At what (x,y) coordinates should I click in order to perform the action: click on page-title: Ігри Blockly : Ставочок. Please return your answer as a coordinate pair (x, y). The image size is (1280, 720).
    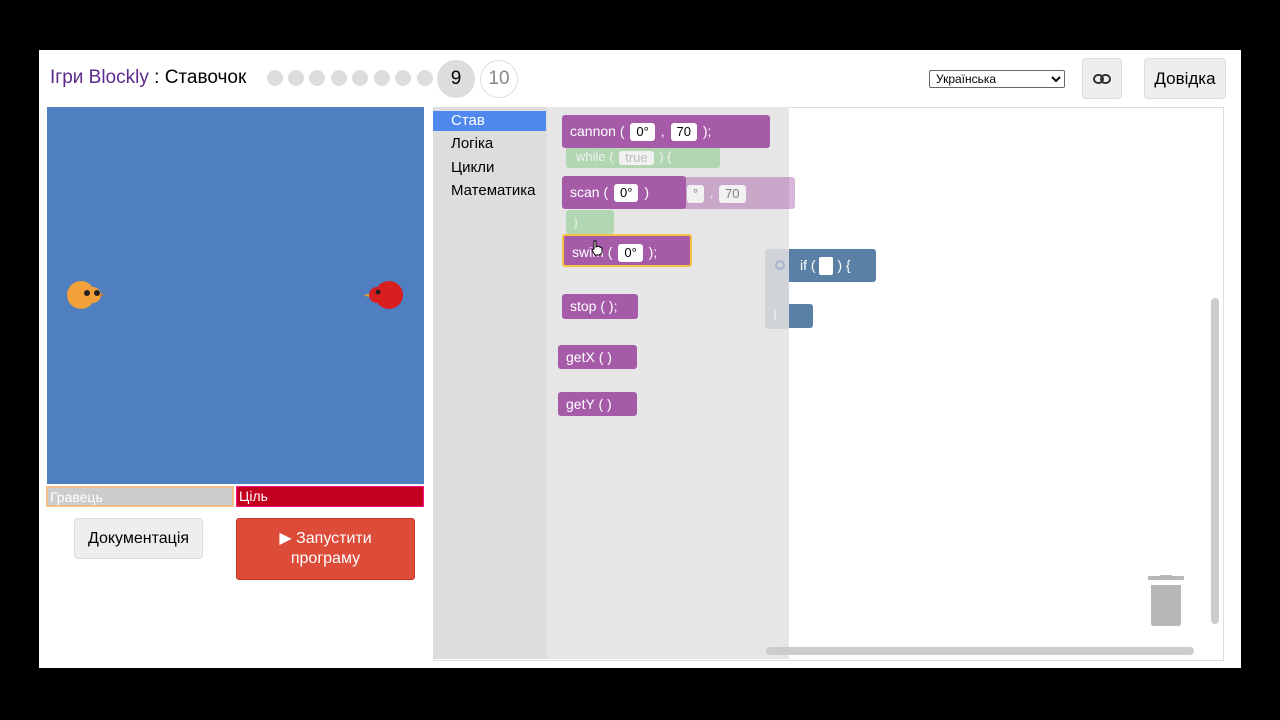
    Looking at the image, I should click on (148, 78).